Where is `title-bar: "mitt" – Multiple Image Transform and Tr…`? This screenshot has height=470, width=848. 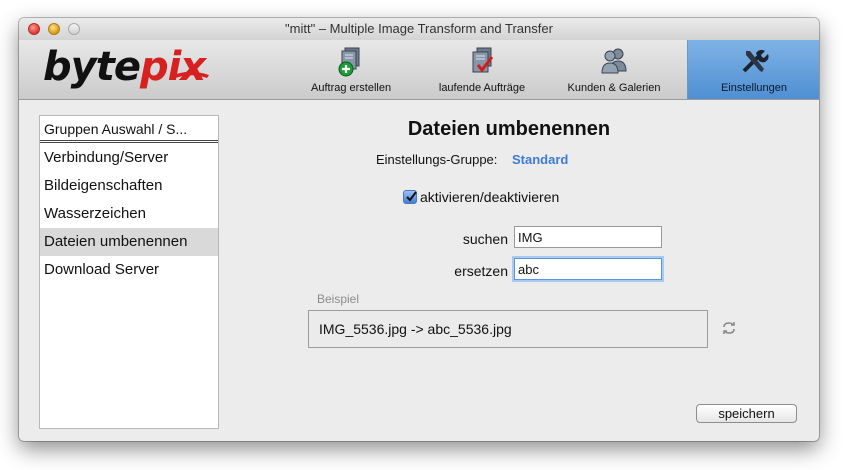
title-bar: "mitt" – Multiple Image Transform and Tr… is located at coordinates (419, 29).